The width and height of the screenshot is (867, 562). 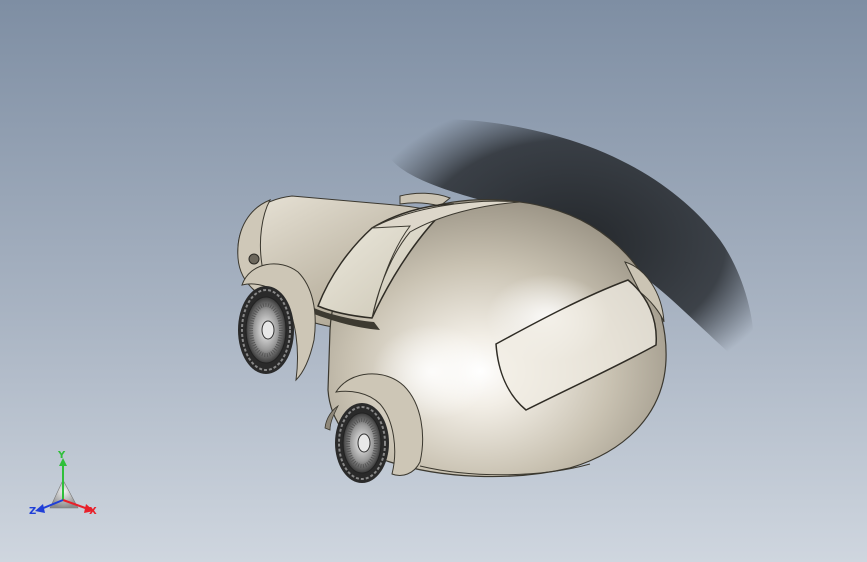 What do you see at coordinates (62, 455) in the screenshot?
I see `y-axis-label: Y` at bounding box center [62, 455].